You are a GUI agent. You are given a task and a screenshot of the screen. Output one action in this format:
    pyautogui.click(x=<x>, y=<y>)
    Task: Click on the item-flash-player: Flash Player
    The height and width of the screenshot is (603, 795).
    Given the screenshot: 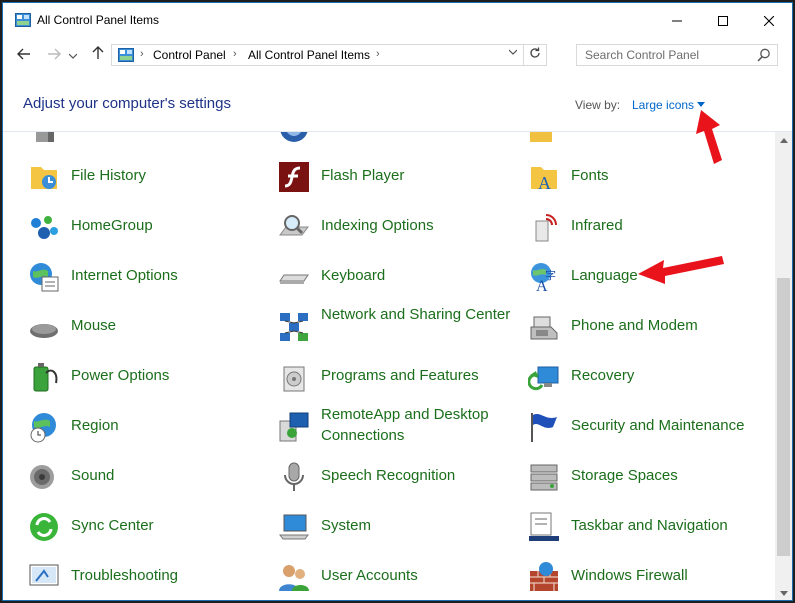 What is the action you would take?
    pyautogui.click(x=398, y=179)
    